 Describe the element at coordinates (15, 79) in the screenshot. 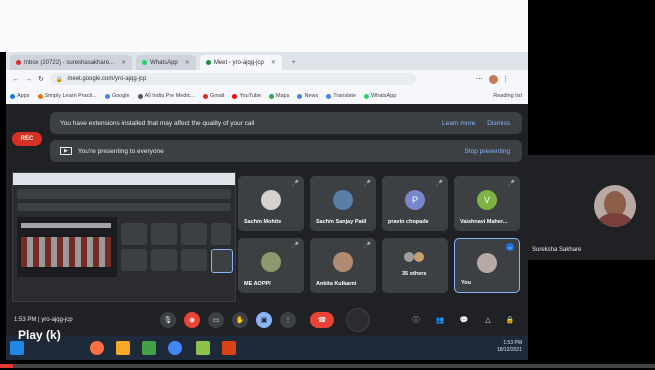

I see `back-icon: ←` at that location.